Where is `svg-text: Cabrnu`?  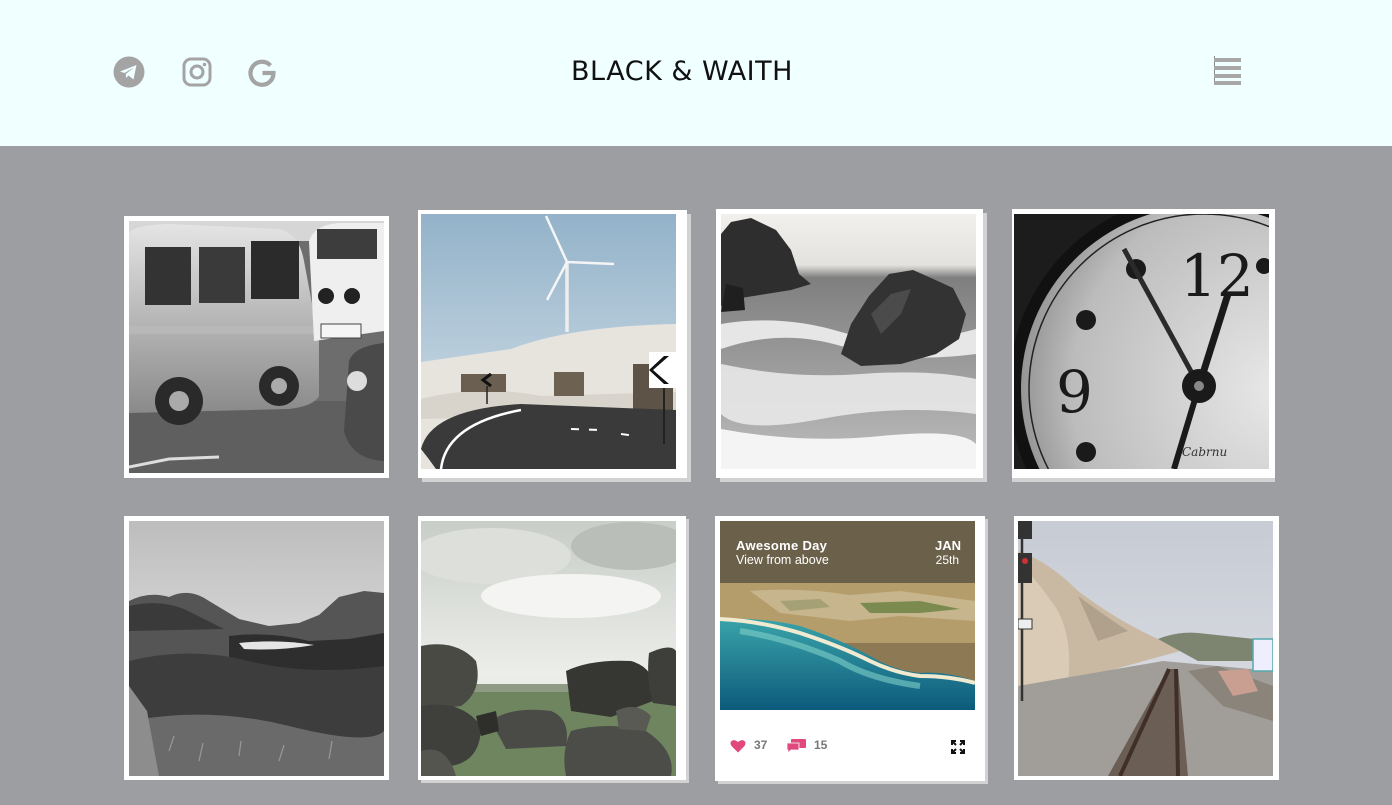 svg-text: Cabrnu is located at coordinates (1204, 452).